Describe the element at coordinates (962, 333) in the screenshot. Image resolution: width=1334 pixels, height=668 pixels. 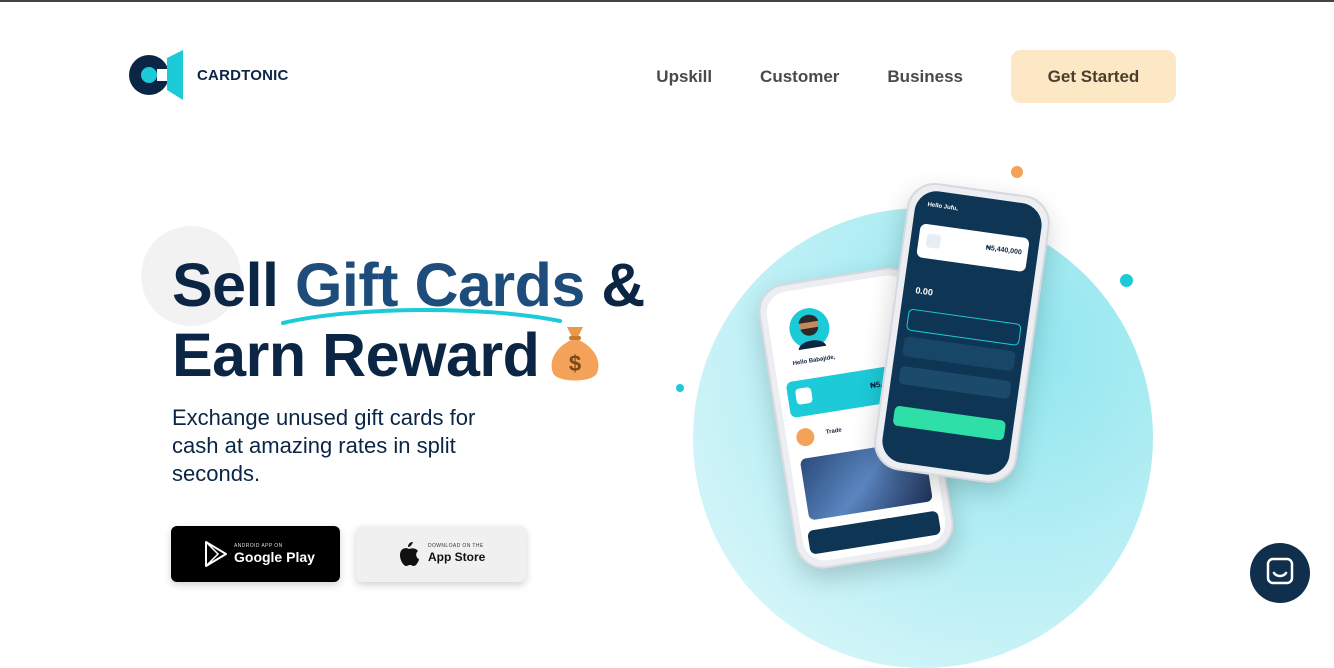
I see `phone-screen-front: Hello Jufu, ₦5,440,000 0.00` at that location.